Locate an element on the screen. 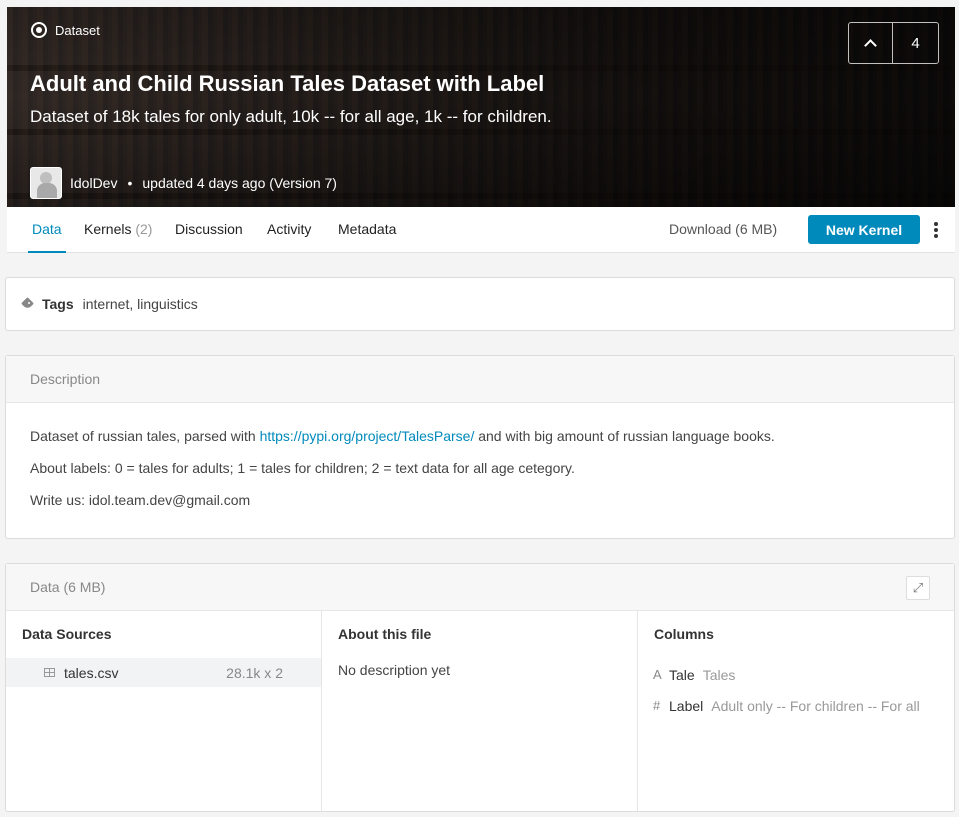 The height and width of the screenshot is (817, 959). tags-label: Tags is located at coordinates (58, 304).